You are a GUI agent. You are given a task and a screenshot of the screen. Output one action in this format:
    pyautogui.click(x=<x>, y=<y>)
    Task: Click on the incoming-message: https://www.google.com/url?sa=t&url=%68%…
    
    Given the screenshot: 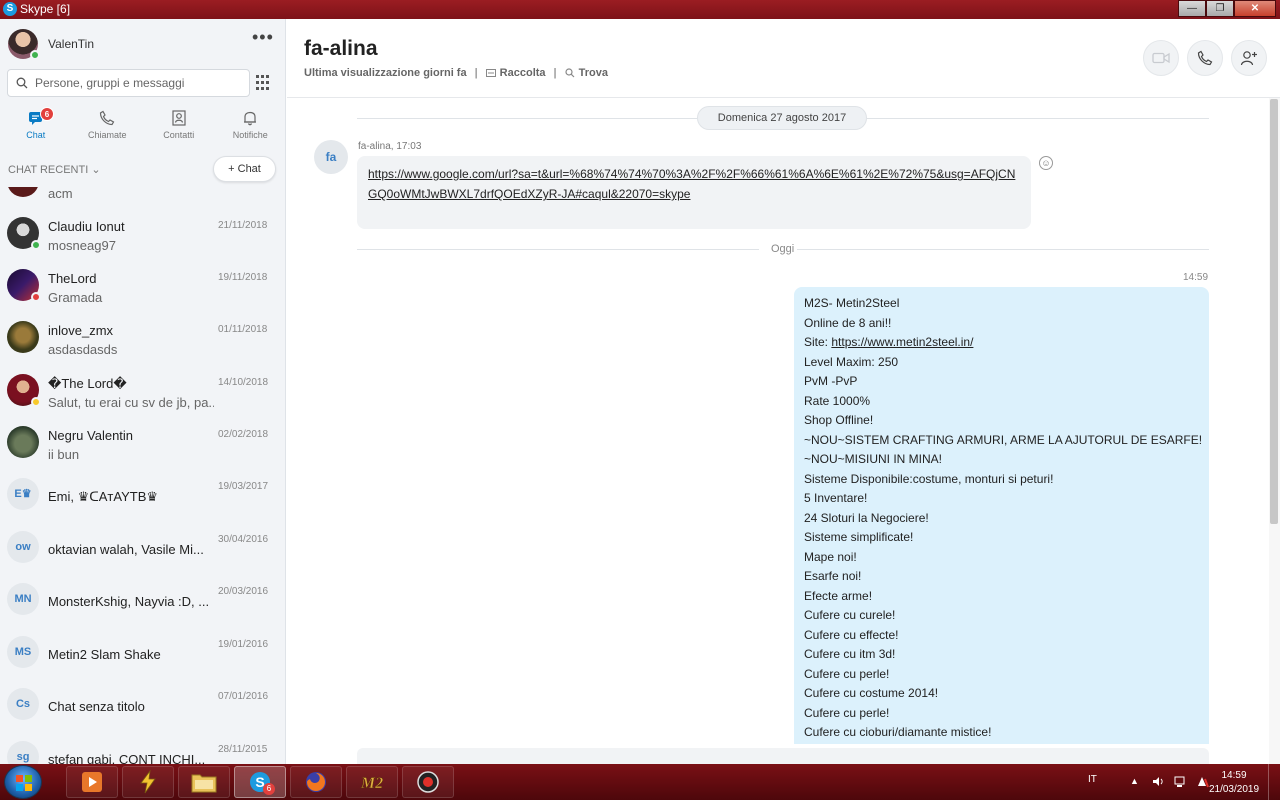 What is the action you would take?
    pyautogui.click(x=694, y=192)
    